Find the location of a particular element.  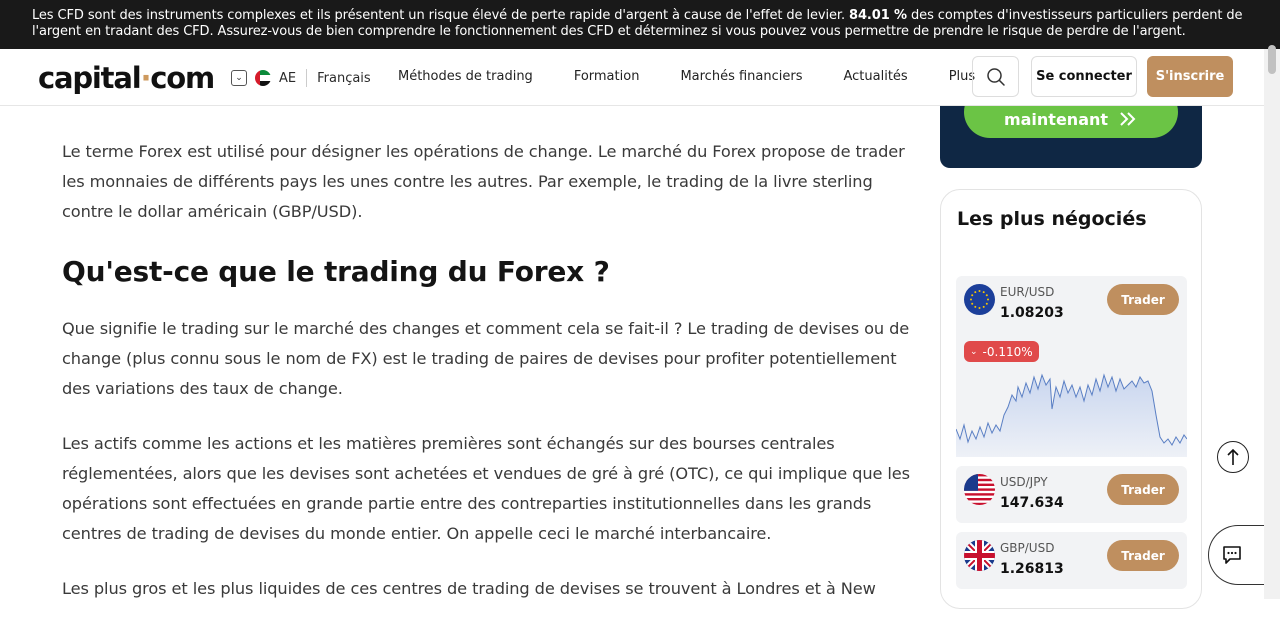

price-sparkline is located at coordinates (1071, 415).